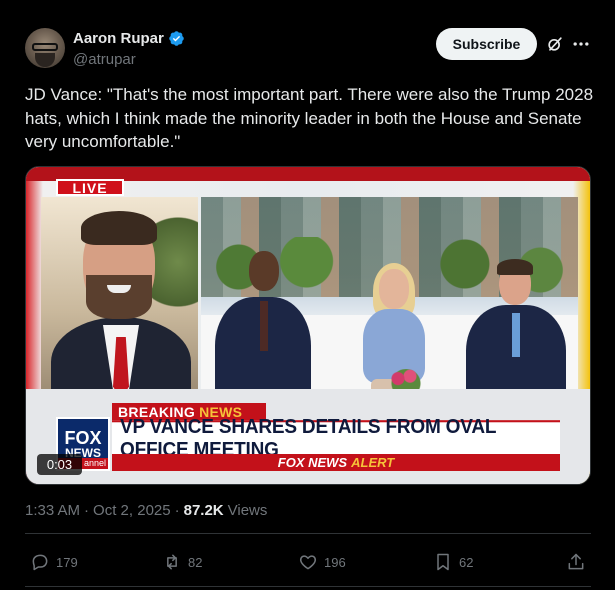  I want to click on heart-icon, so click(308, 562).